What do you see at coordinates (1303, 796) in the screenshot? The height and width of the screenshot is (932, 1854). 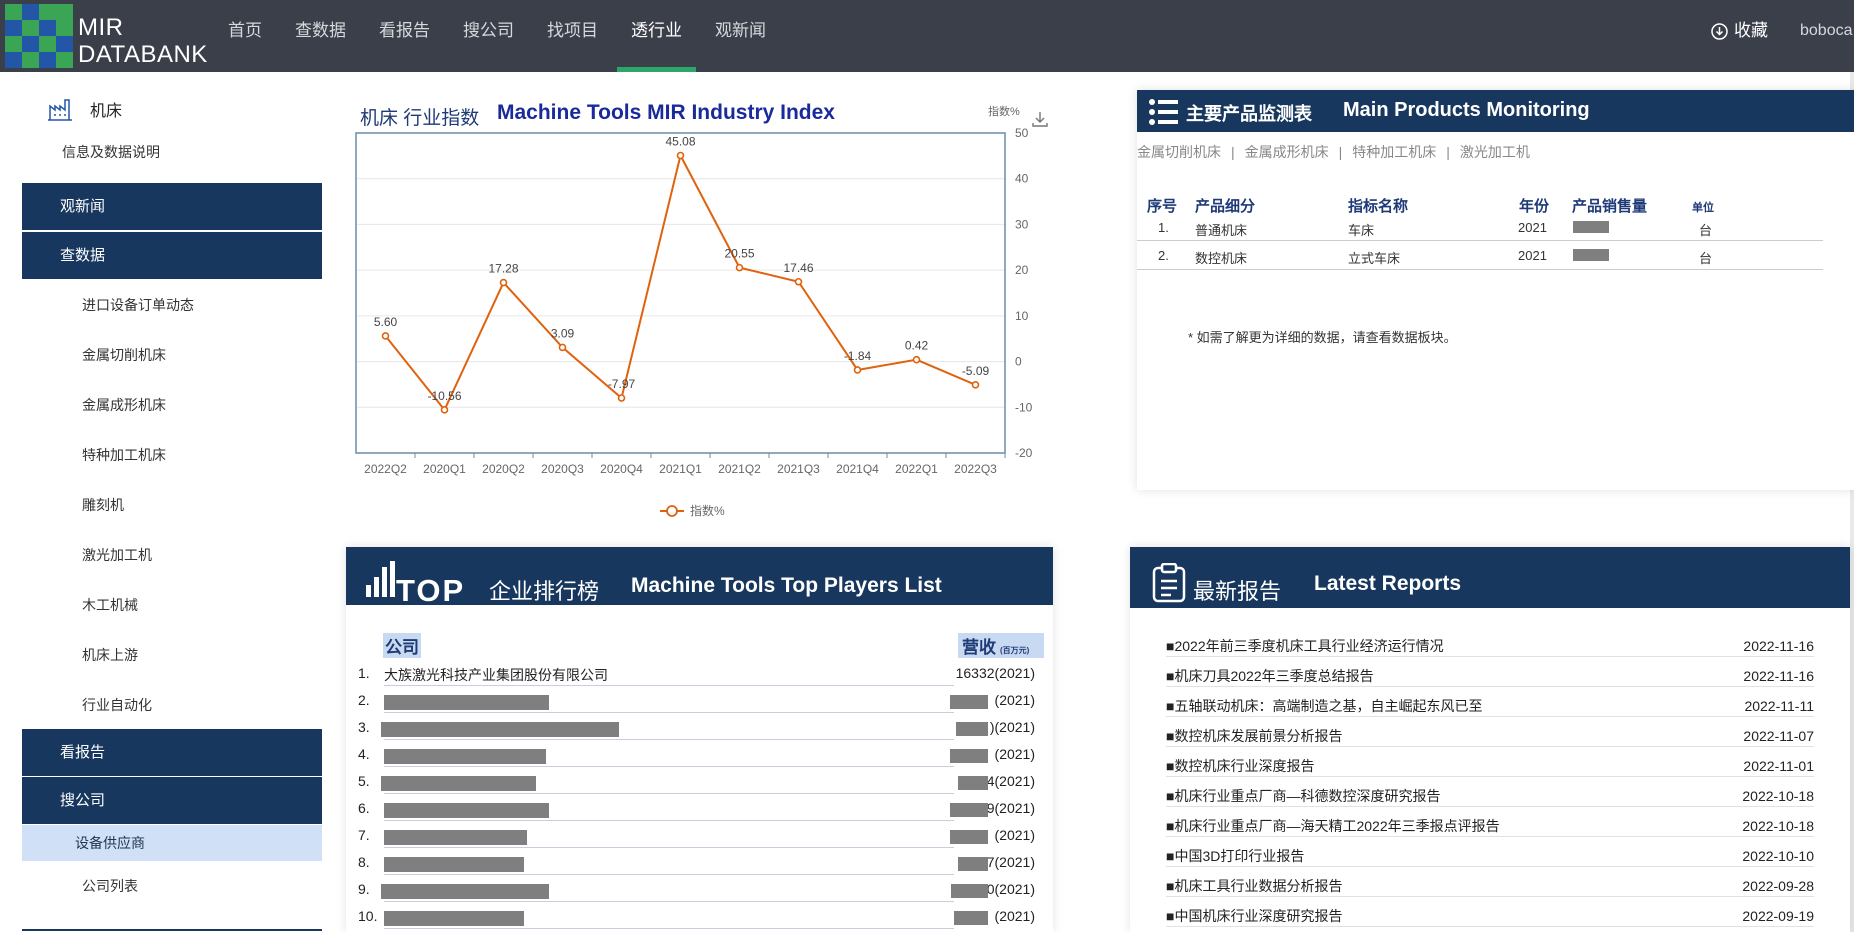 I see `report-title: ■机床行业重点厂商—科德数控深度研究报告` at bounding box center [1303, 796].